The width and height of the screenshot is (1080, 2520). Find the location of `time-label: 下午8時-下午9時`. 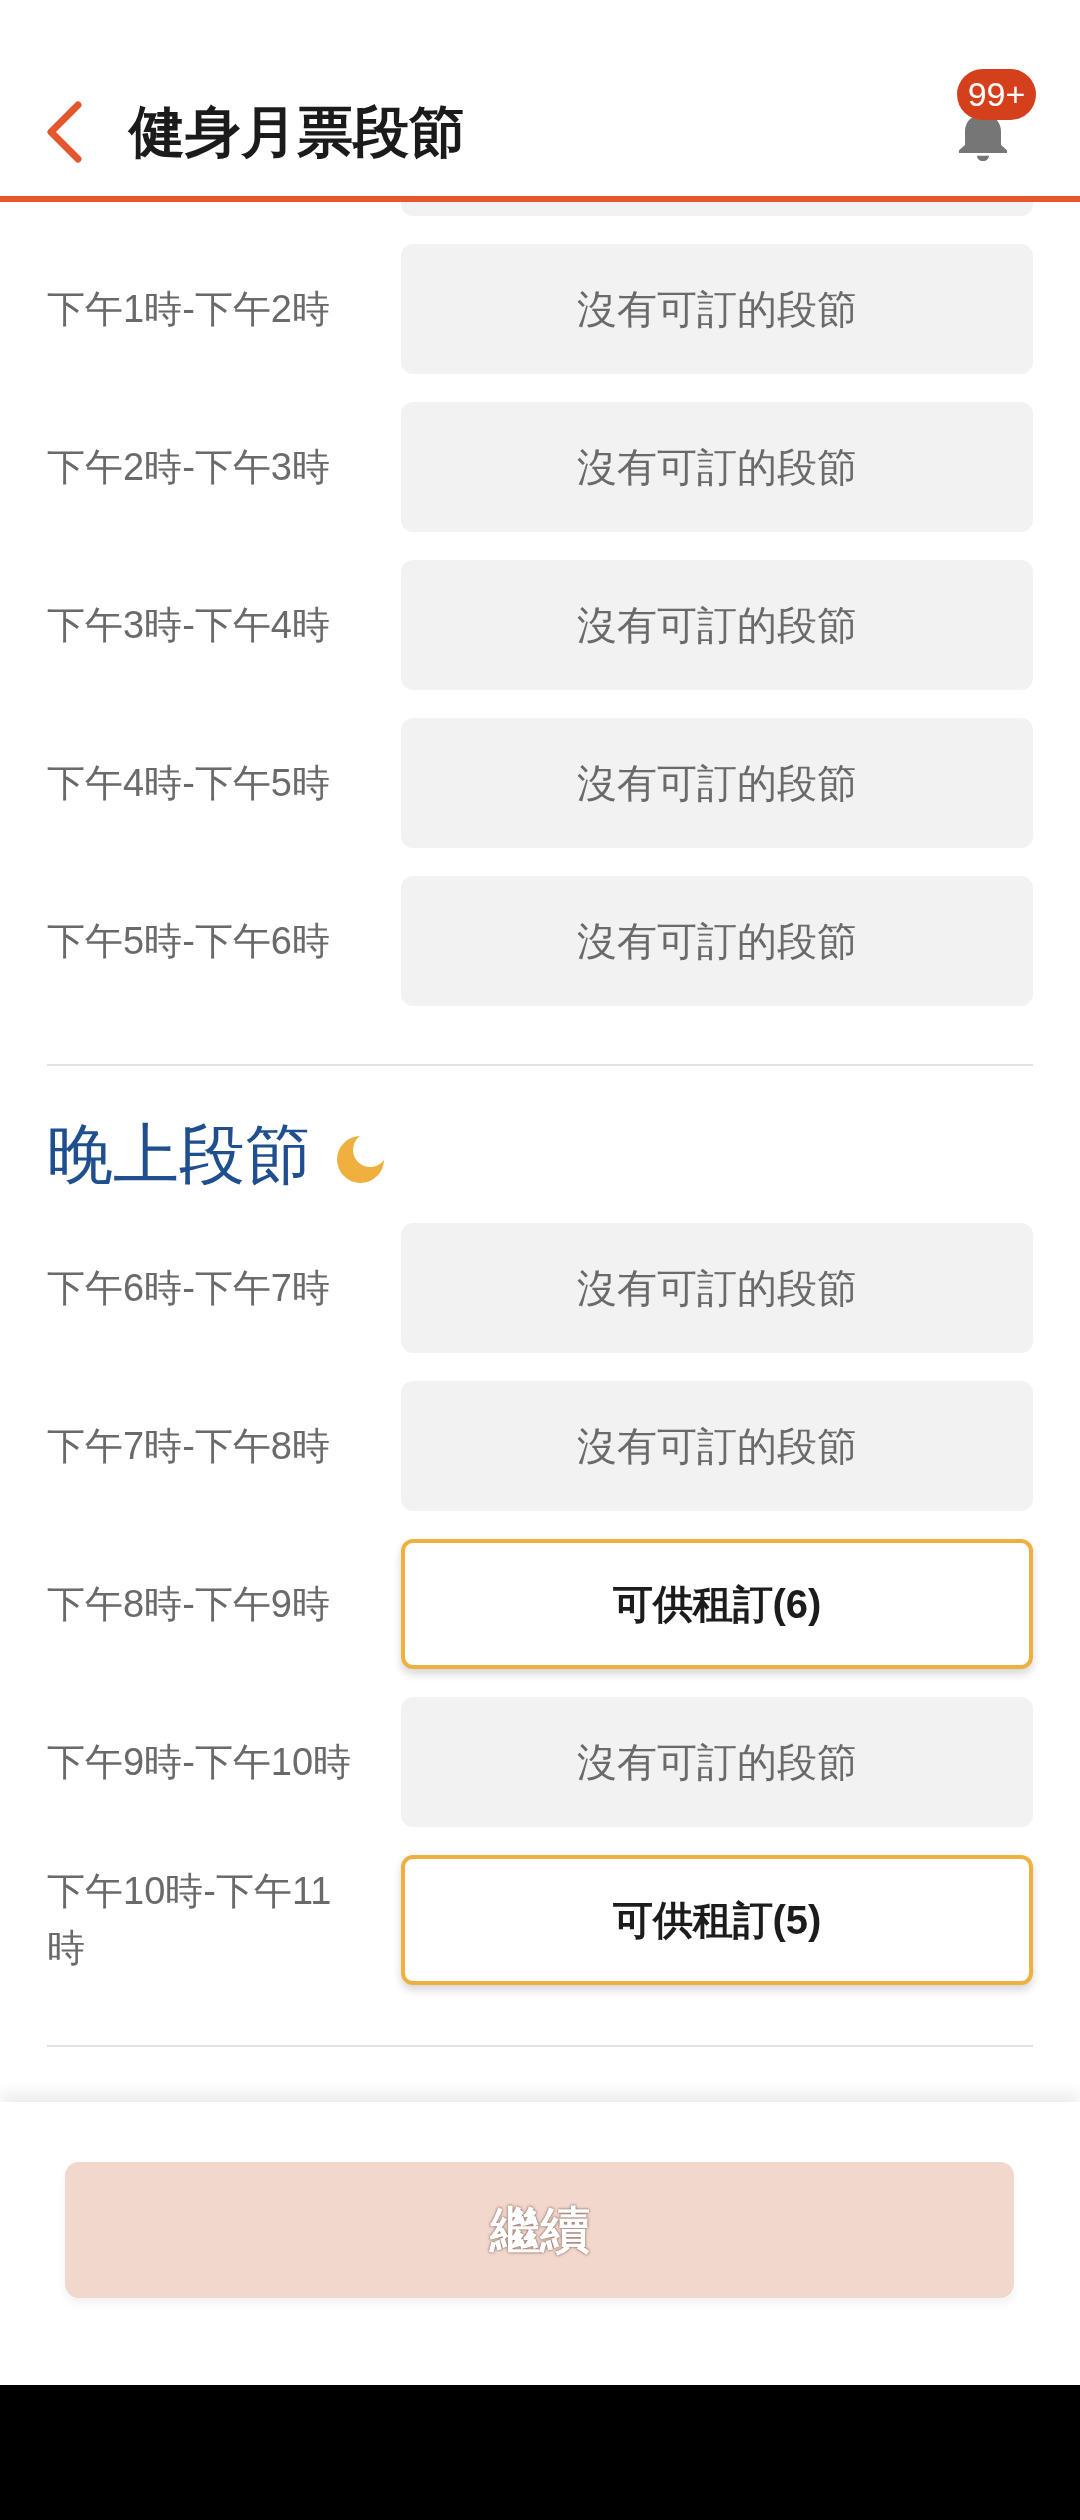

time-label: 下午8時-下午9時 is located at coordinates (189, 1604).